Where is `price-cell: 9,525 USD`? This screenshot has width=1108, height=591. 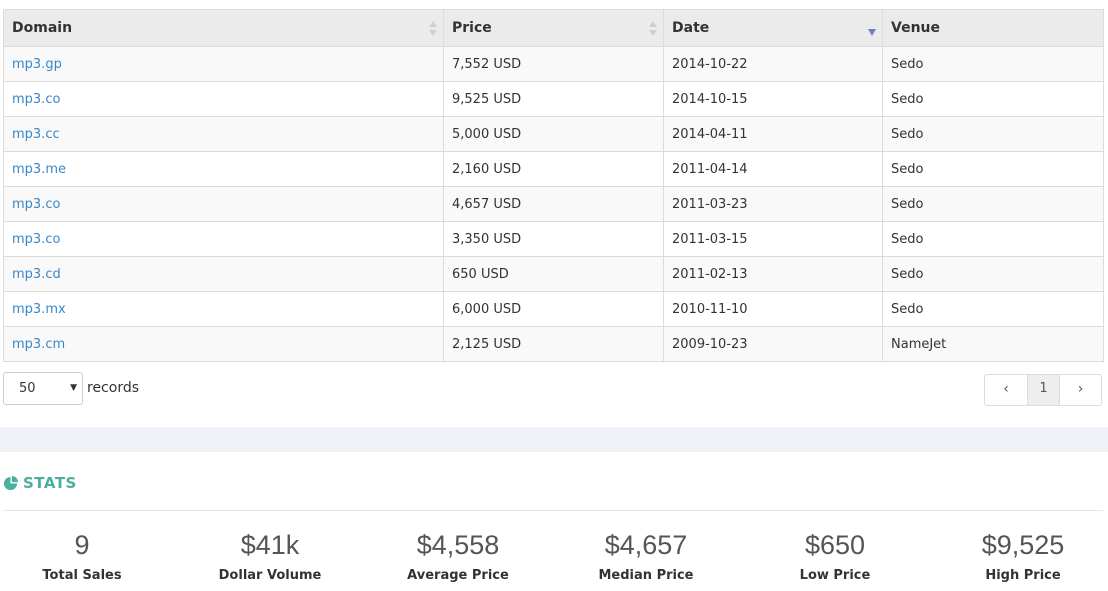 price-cell: 9,525 USD is located at coordinates (553, 99).